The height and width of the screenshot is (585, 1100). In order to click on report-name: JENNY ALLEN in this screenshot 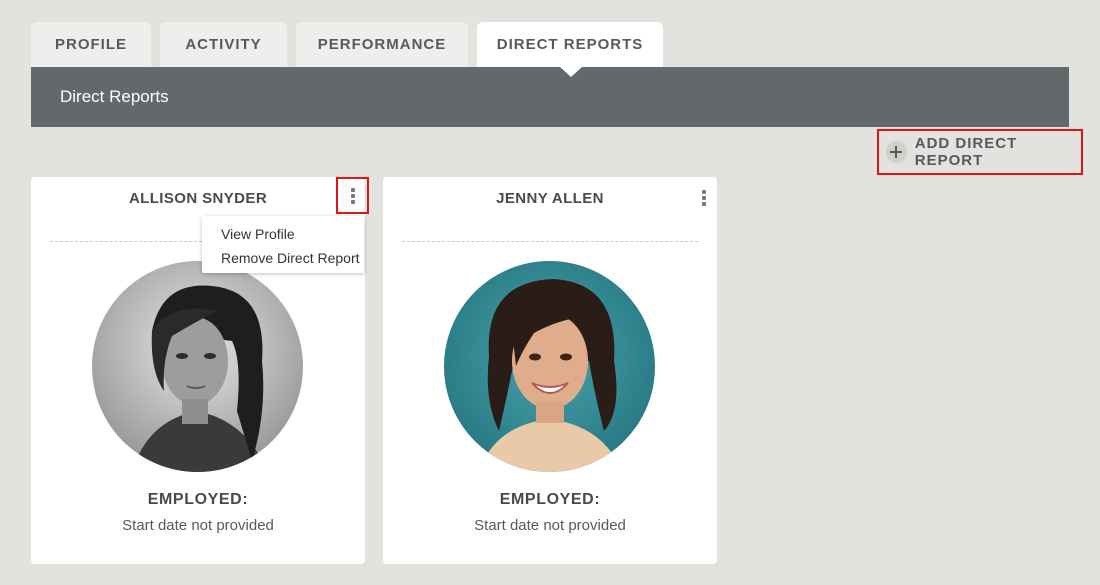, I will do `click(550, 198)`.